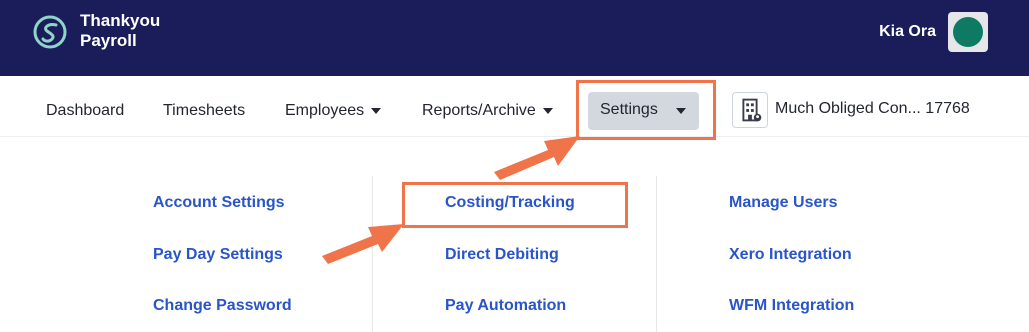 The width and height of the screenshot is (1029, 332). Describe the element at coordinates (85, 111) in the screenshot. I see `nav-dashboard: Dashboard` at that location.